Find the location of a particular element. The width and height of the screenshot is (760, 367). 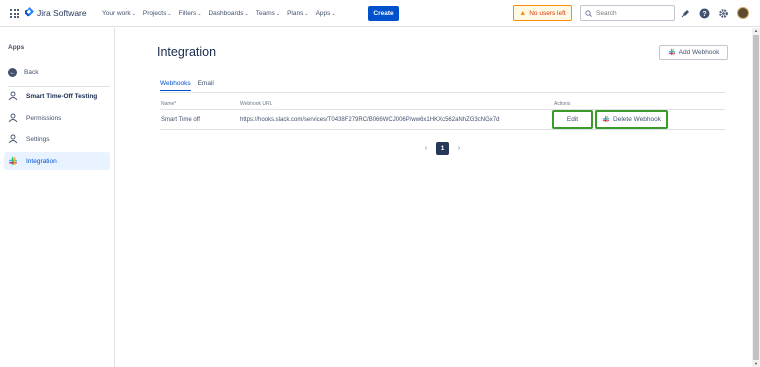

add-webhook-button: Add Webhook is located at coordinates (693, 52).